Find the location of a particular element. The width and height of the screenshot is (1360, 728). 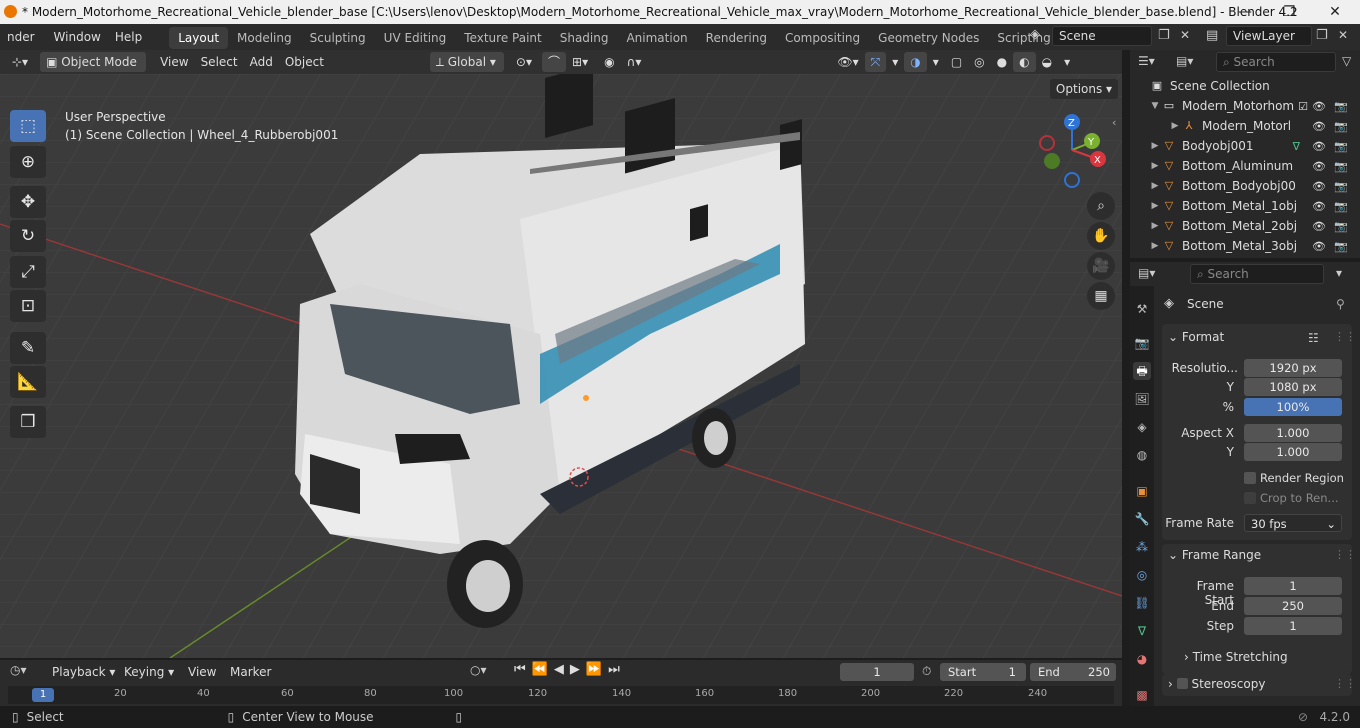

menu-object: Object is located at coordinates (304, 62).